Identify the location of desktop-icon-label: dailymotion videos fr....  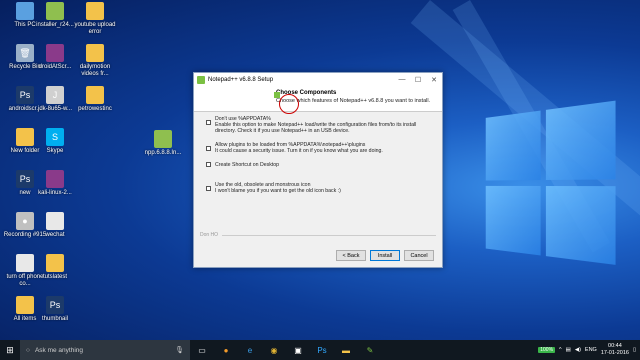
(95, 70).